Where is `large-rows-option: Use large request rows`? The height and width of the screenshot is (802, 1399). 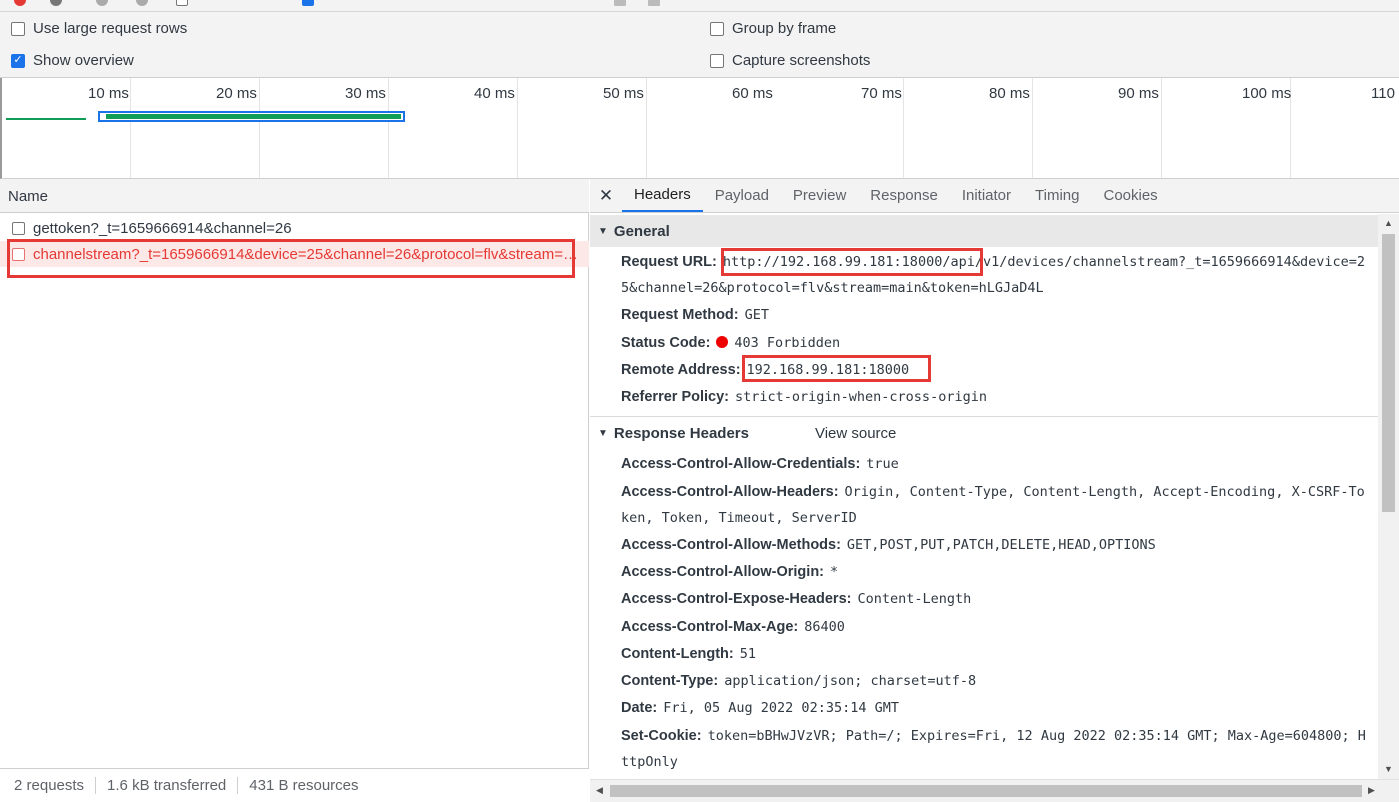
large-rows-option: Use large request rows is located at coordinates (99, 28).